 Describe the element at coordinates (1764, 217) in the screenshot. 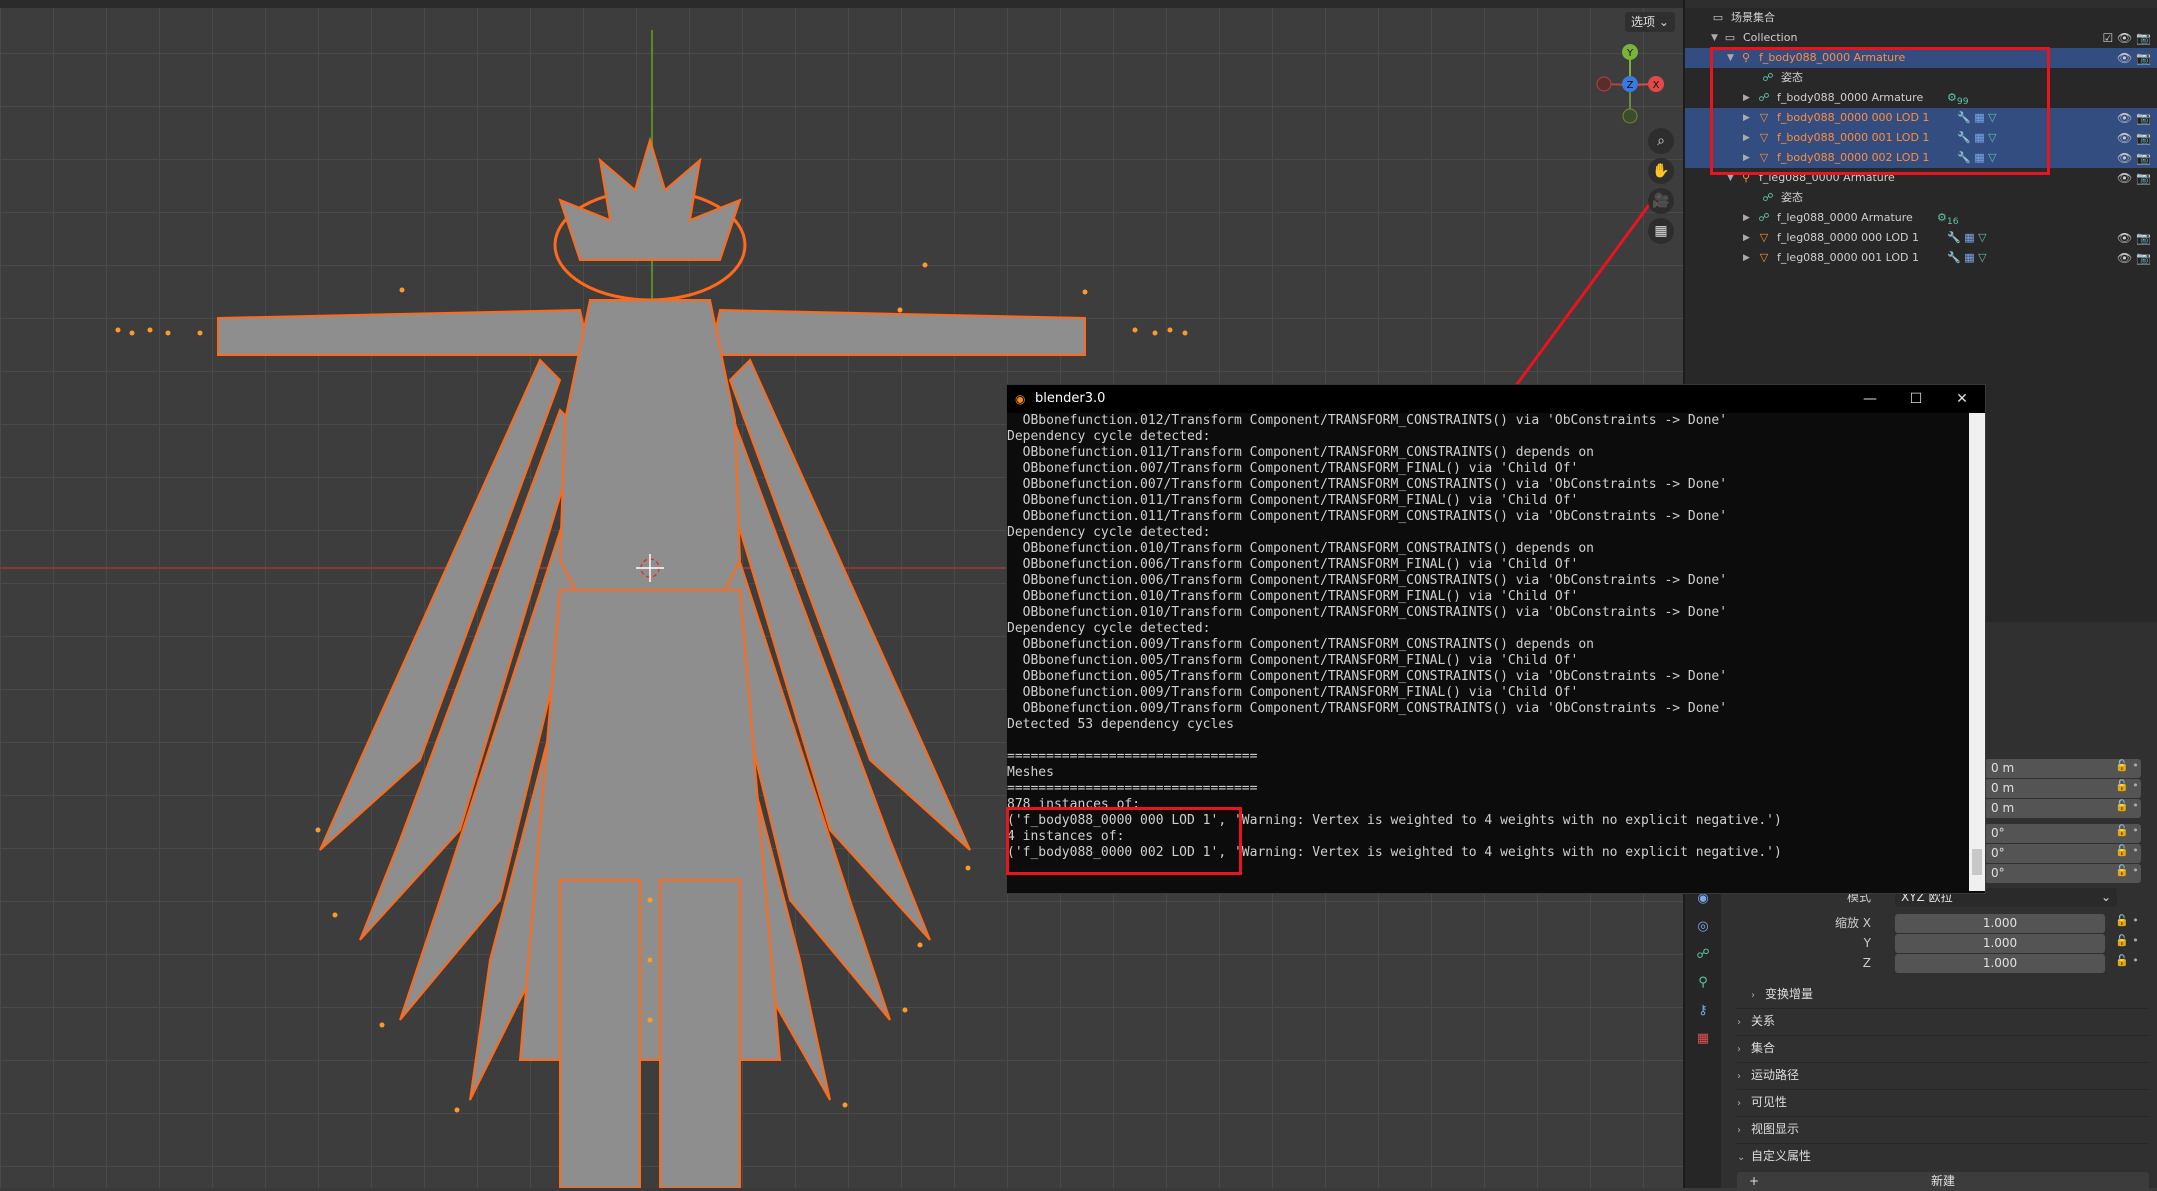

I see `armature-data-icon: ☍` at that location.